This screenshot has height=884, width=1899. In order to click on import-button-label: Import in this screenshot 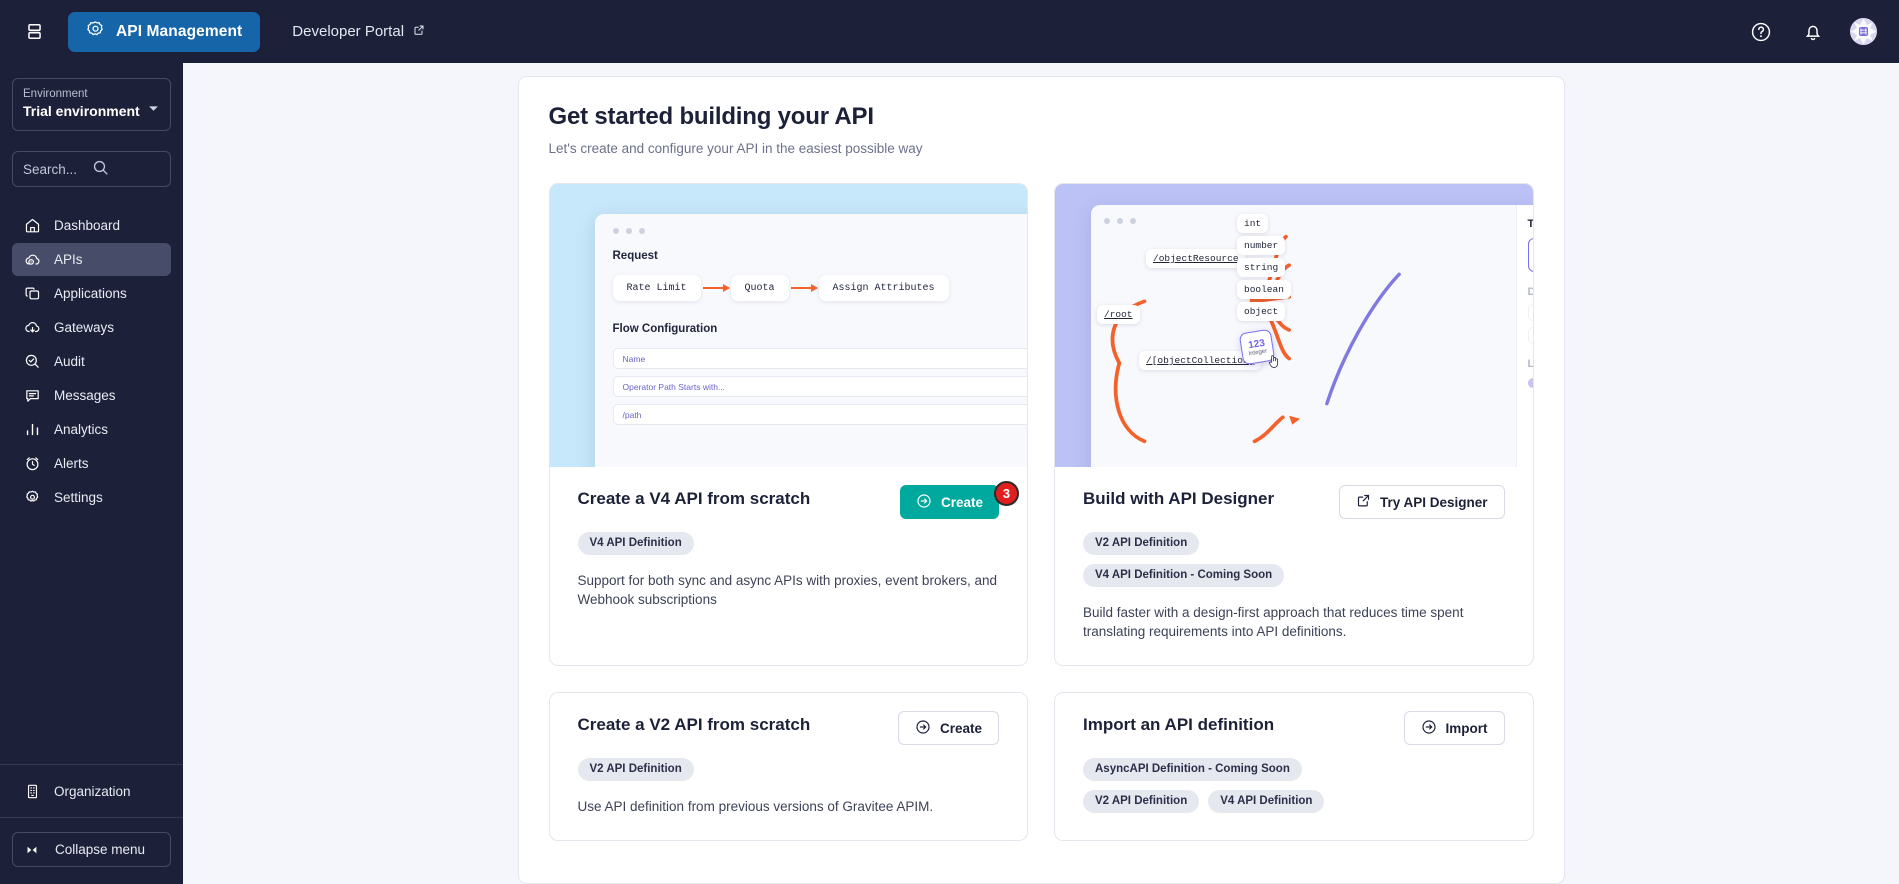, I will do `click(1466, 728)`.